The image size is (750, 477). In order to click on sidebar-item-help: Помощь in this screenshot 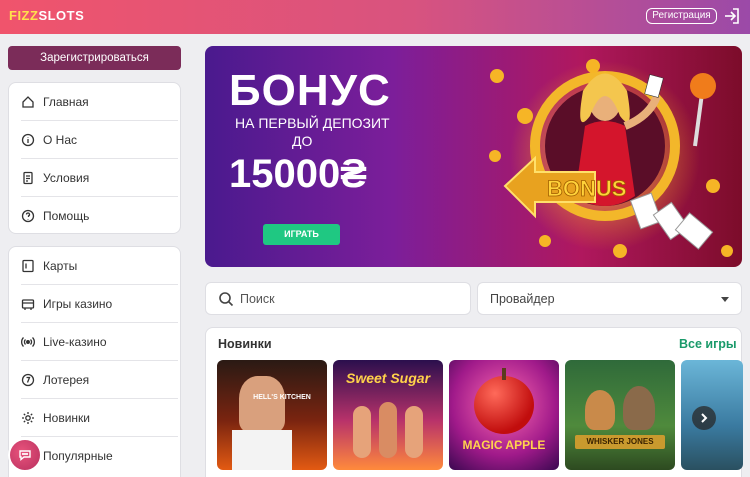, I will do `click(99, 216)`.